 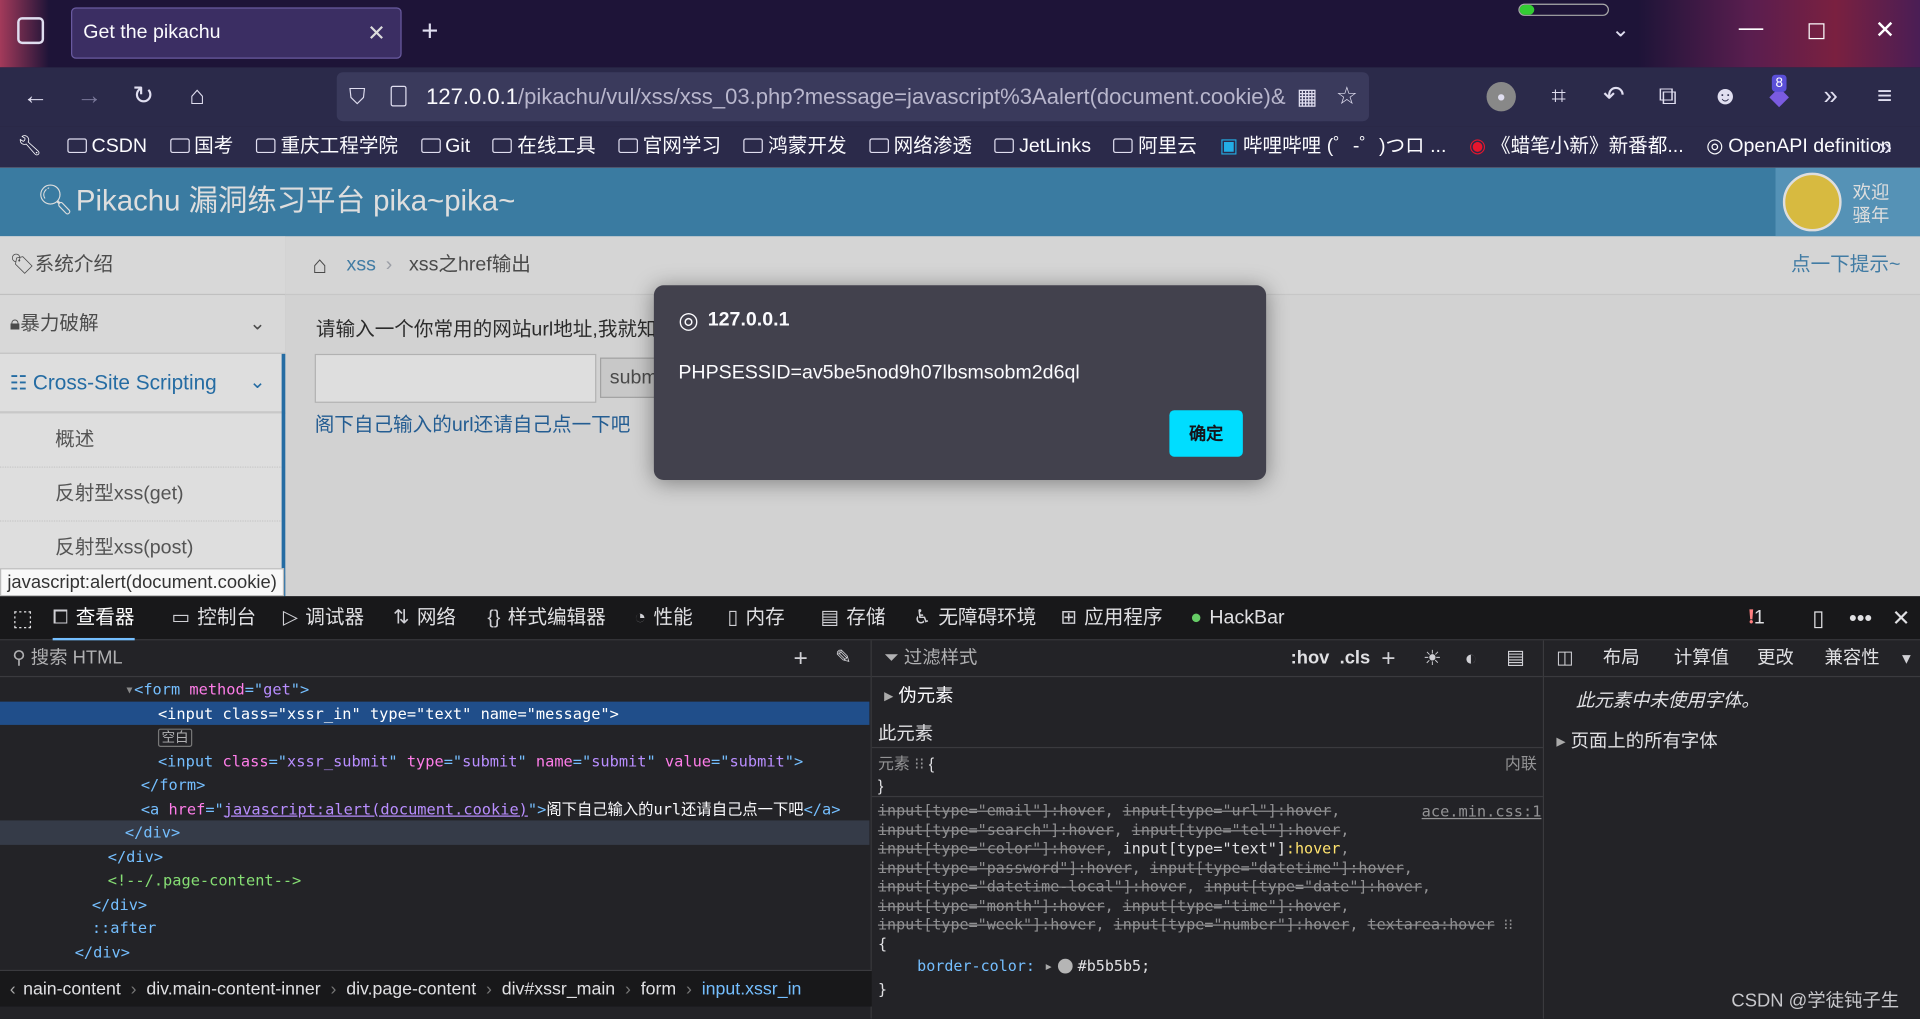 What do you see at coordinates (93, 618) in the screenshot?
I see `tab-inspector: ⧠ 查看器` at bounding box center [93, 618].